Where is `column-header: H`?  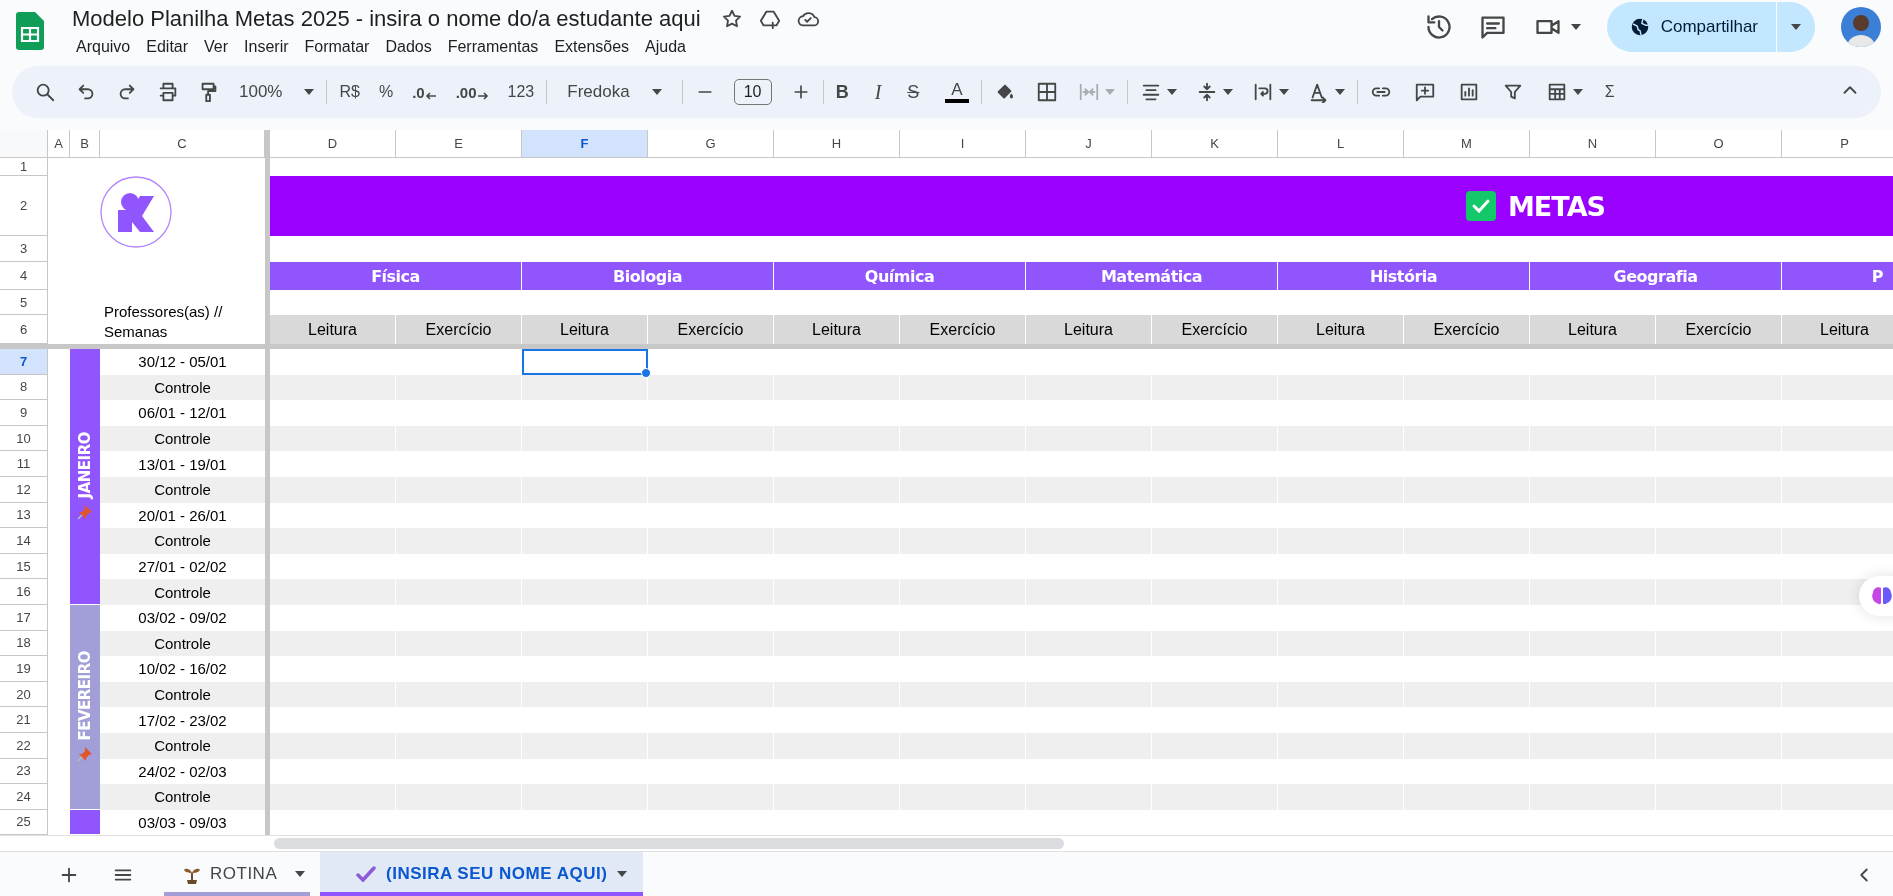 column-header: H is located at coordinates (837, 144).